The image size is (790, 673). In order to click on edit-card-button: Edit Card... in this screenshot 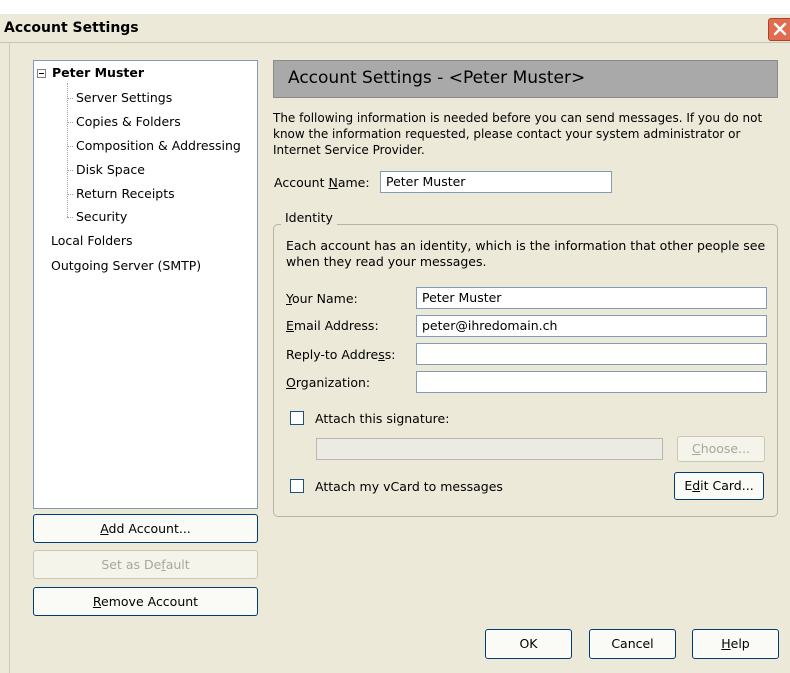, I will do `click(719, 486)`.